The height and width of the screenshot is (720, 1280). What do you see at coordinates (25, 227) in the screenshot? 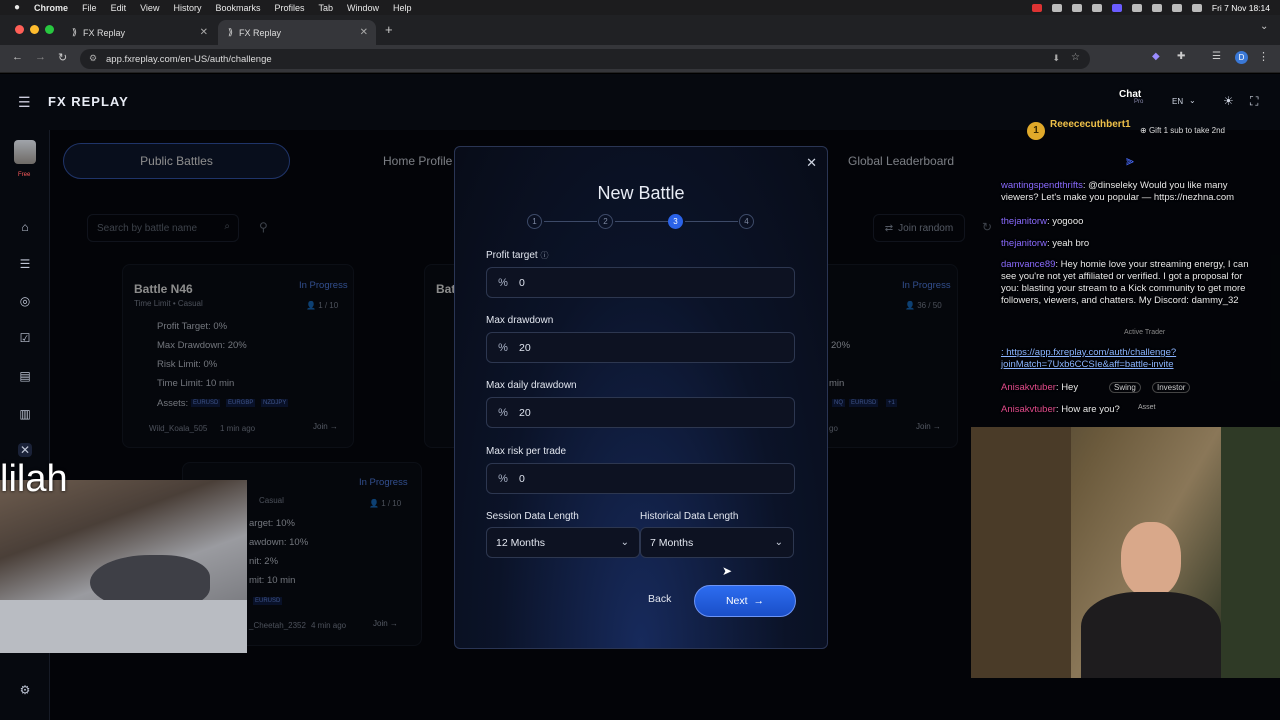
I see `home-icon: ⌂` at bounding box center [25, 227].